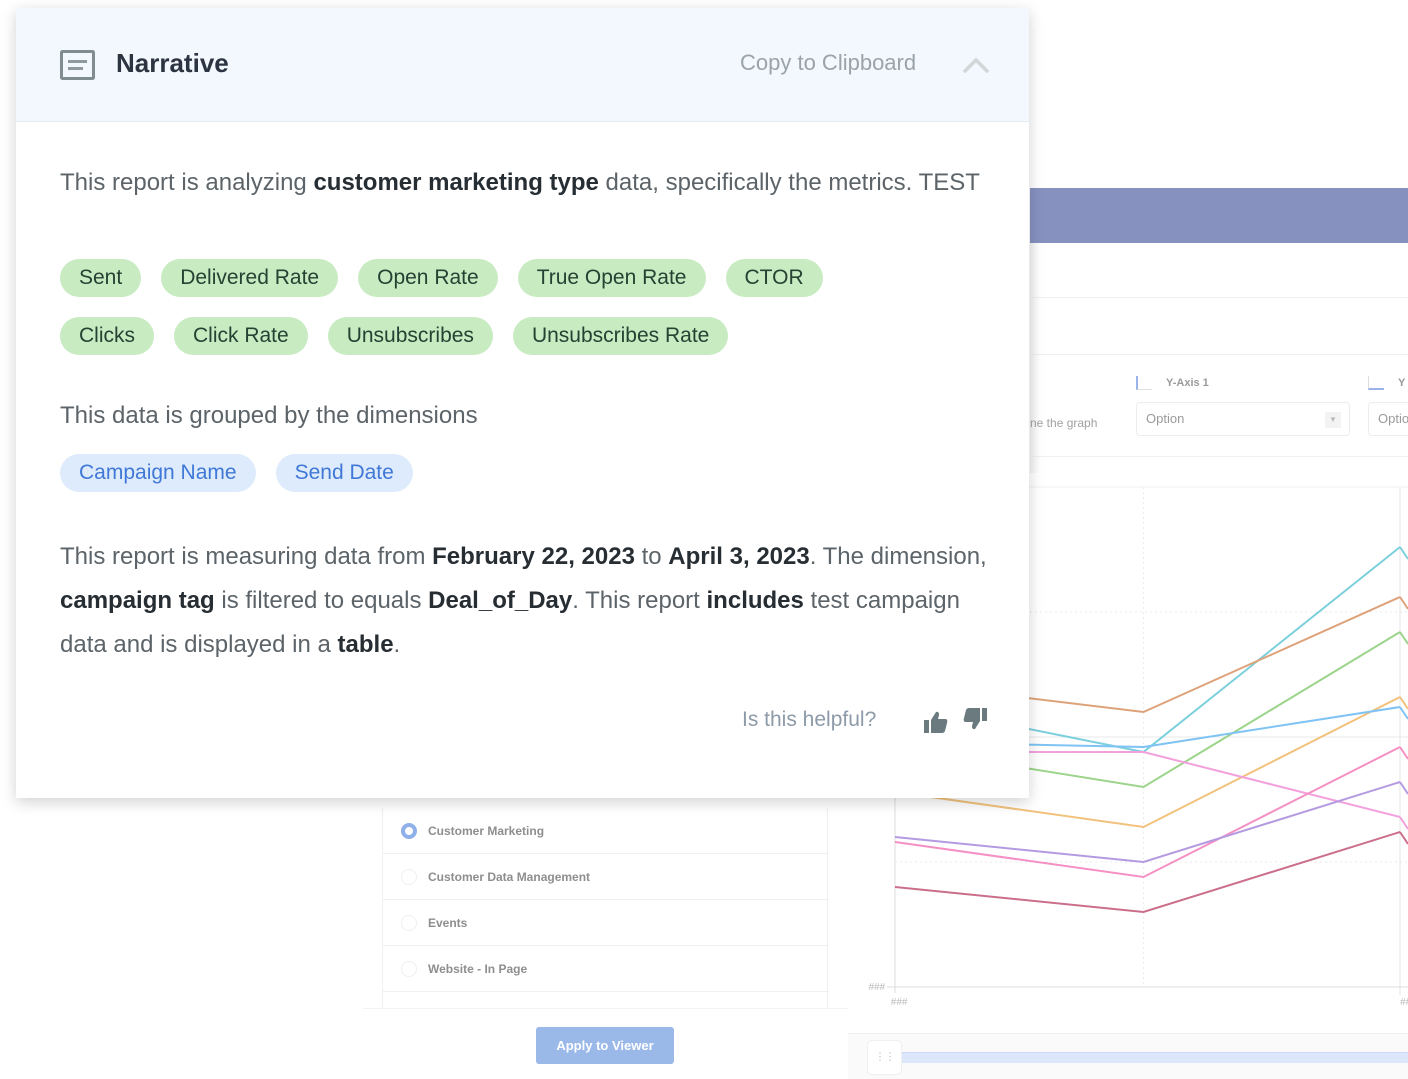 Image resolution: width=1408 pixels, height=1079 pixels. What do you see at coordinates (639, 600) in the screenshot?
I see `text: . This report` at bounding box center [639, 600].